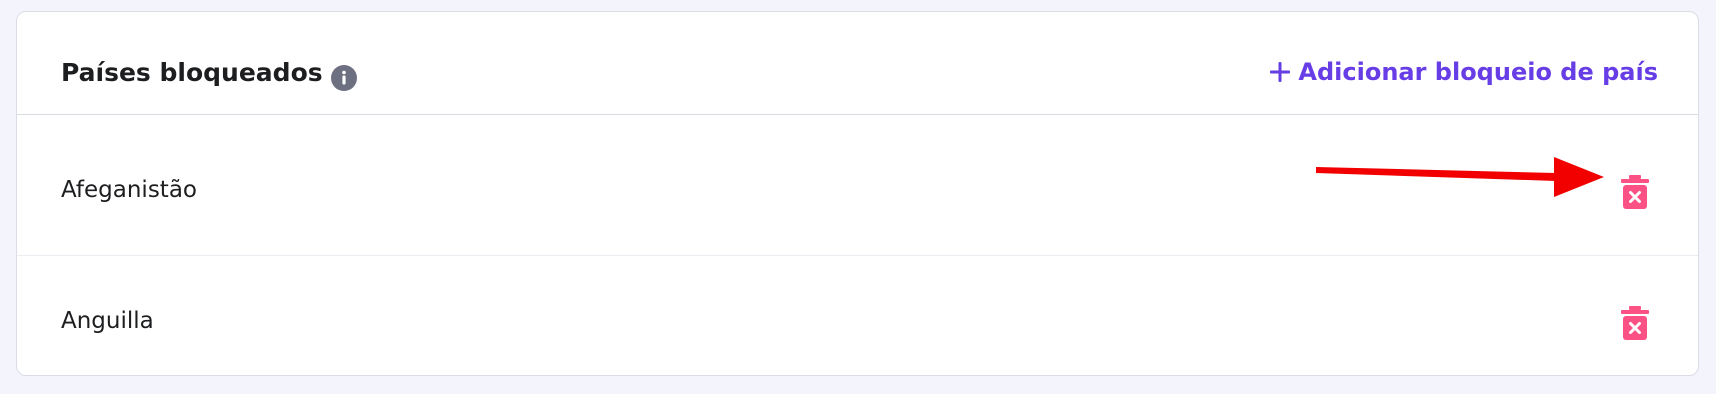 This screenshot has width=1716, height=394. What do you see at coordinates (344, 78) in the screenshot?
I see `info-icon` at bounding box center [344, 78].